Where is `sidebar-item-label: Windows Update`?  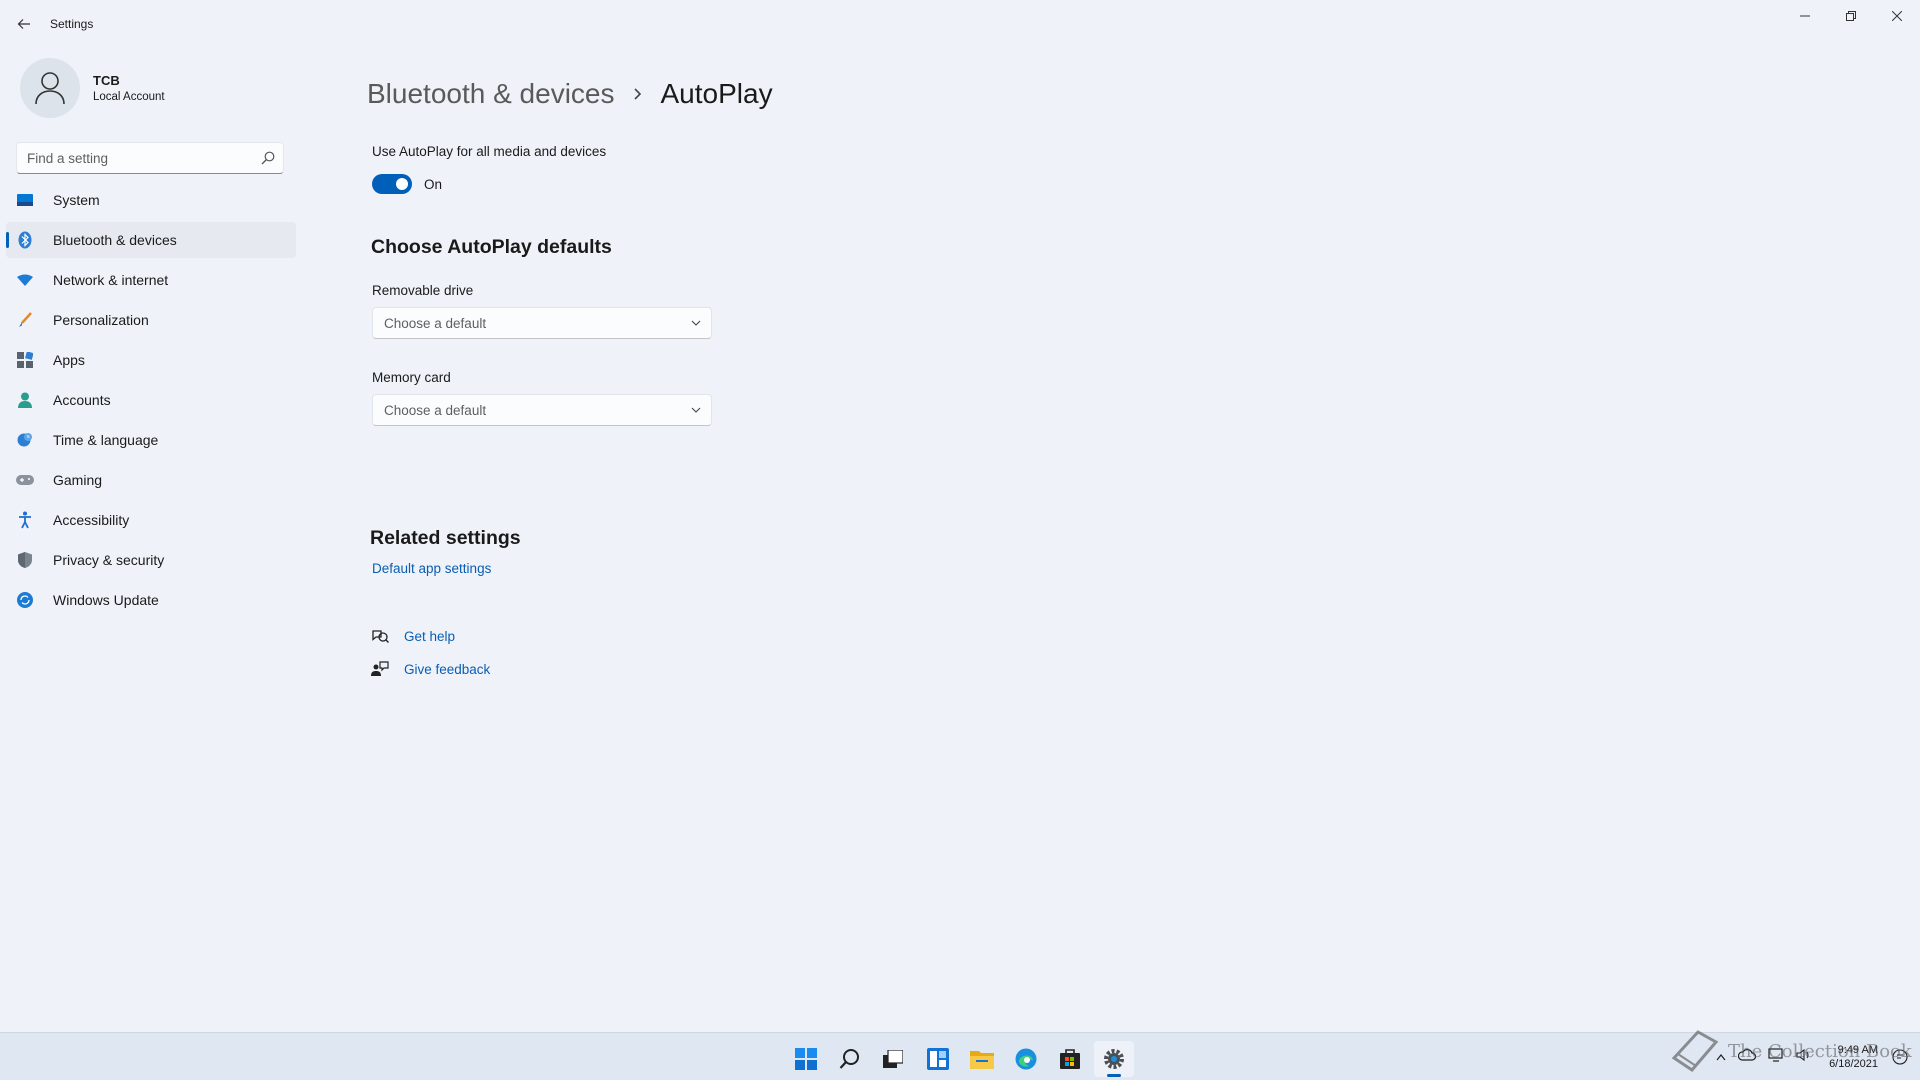
sidebar-item-label: Windows Update is located at coordinates (106, 600).